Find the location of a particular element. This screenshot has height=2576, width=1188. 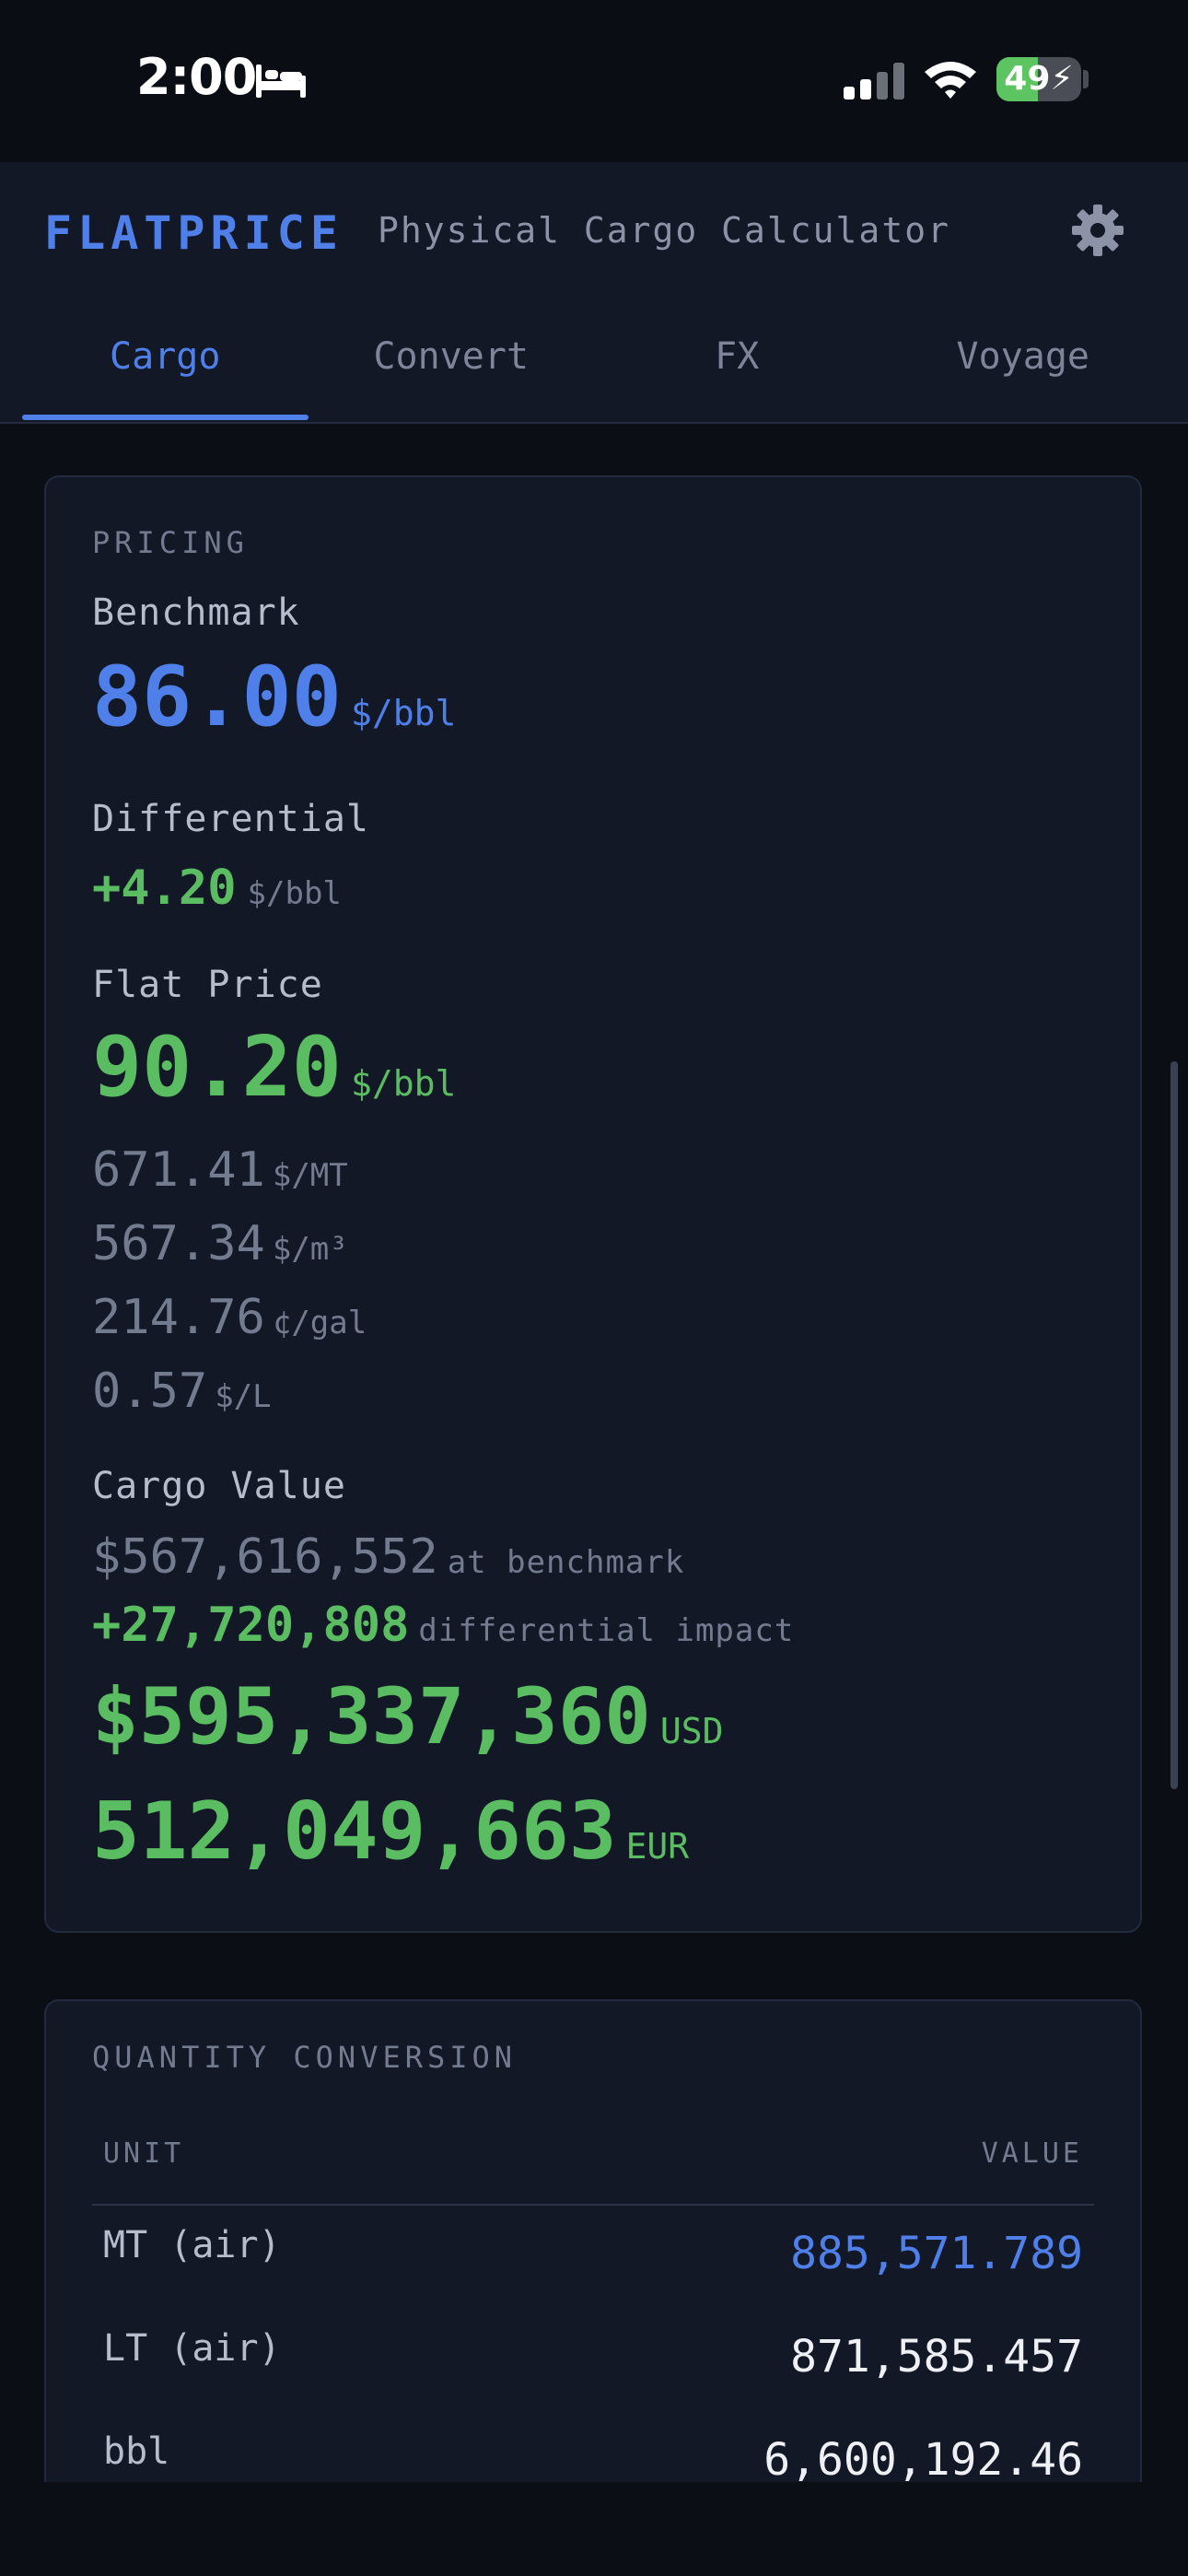

status-bar: 2:00 49⚡ is located at coordinates (594, 81).